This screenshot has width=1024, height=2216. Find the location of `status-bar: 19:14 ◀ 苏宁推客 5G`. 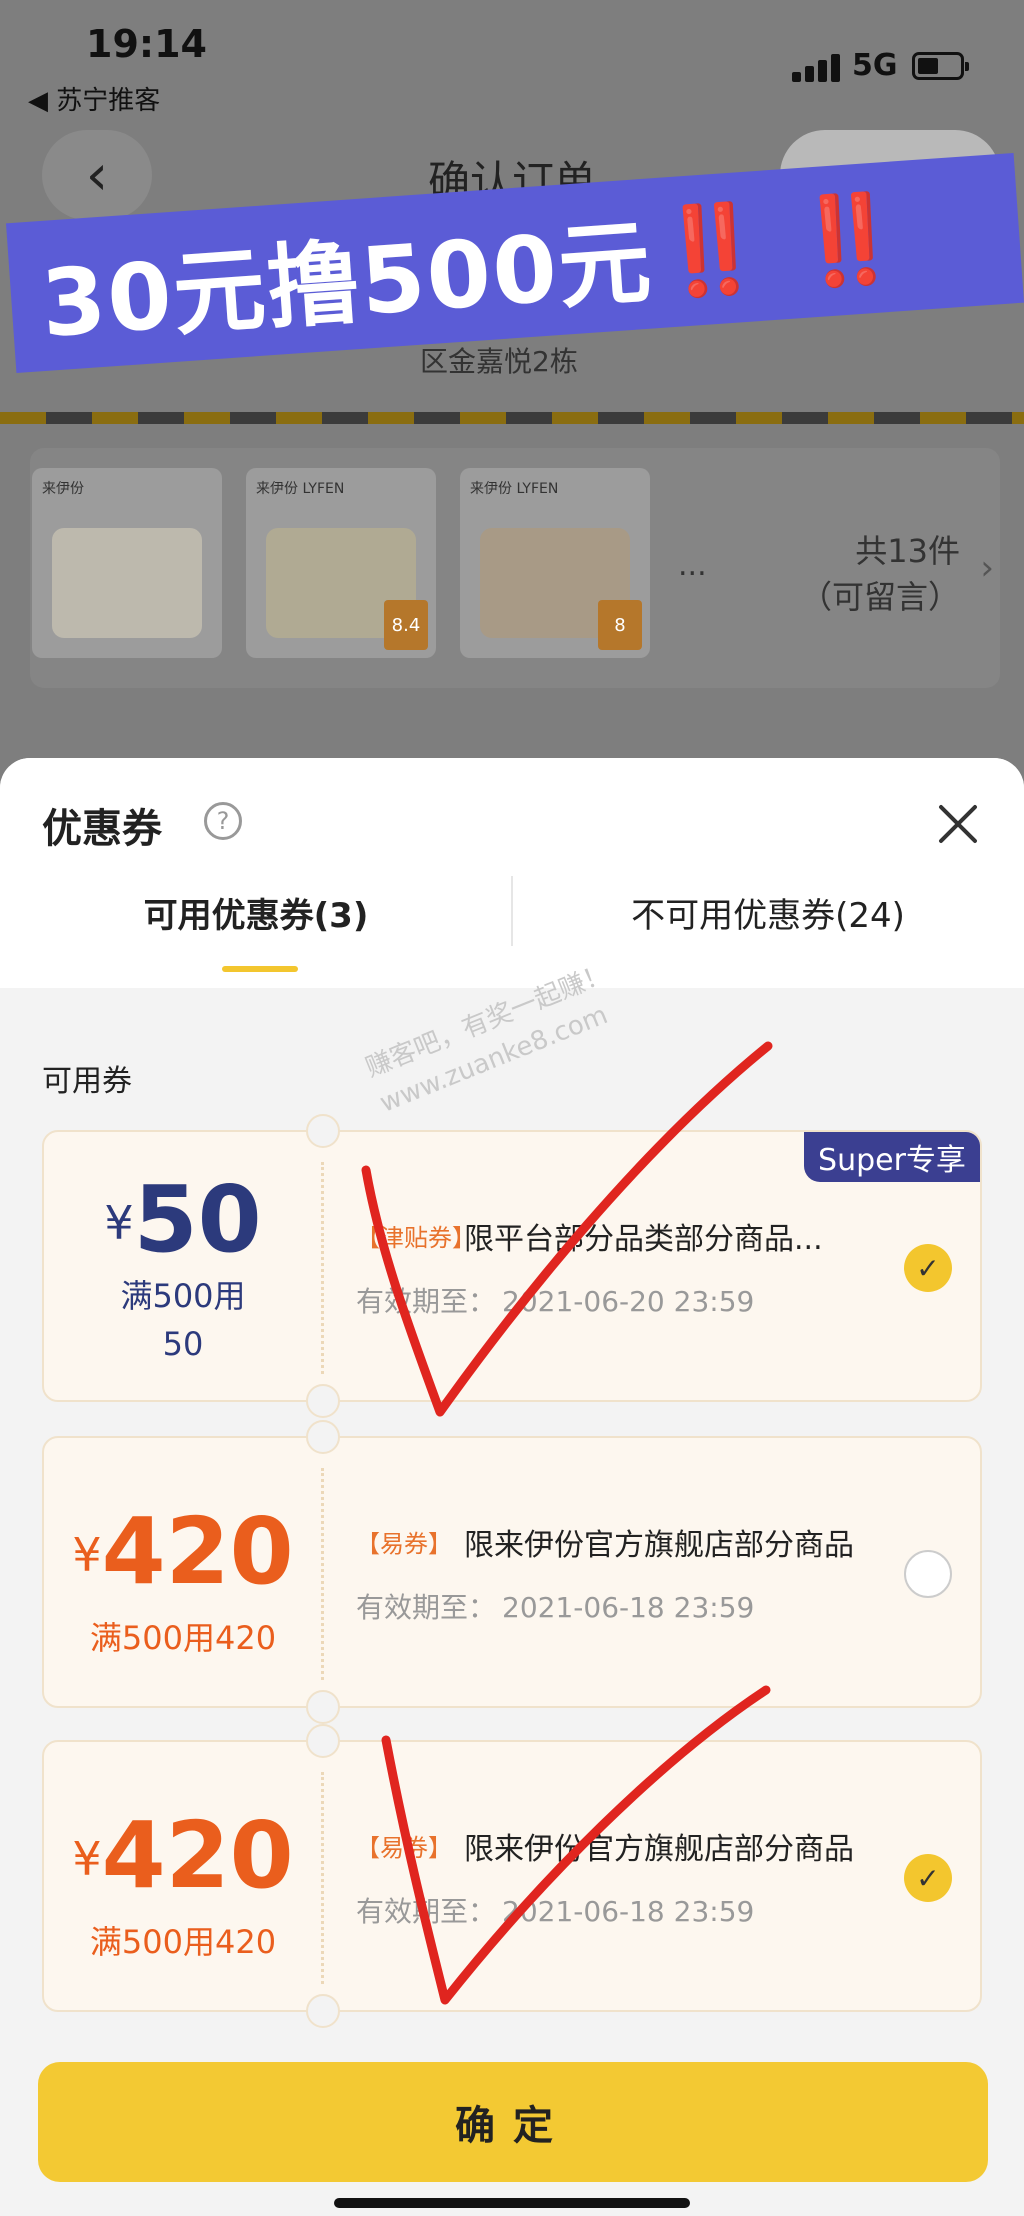

status-bar: 19:14 ◀ 苏宁推客 5G is located at coordinates (512, 60).